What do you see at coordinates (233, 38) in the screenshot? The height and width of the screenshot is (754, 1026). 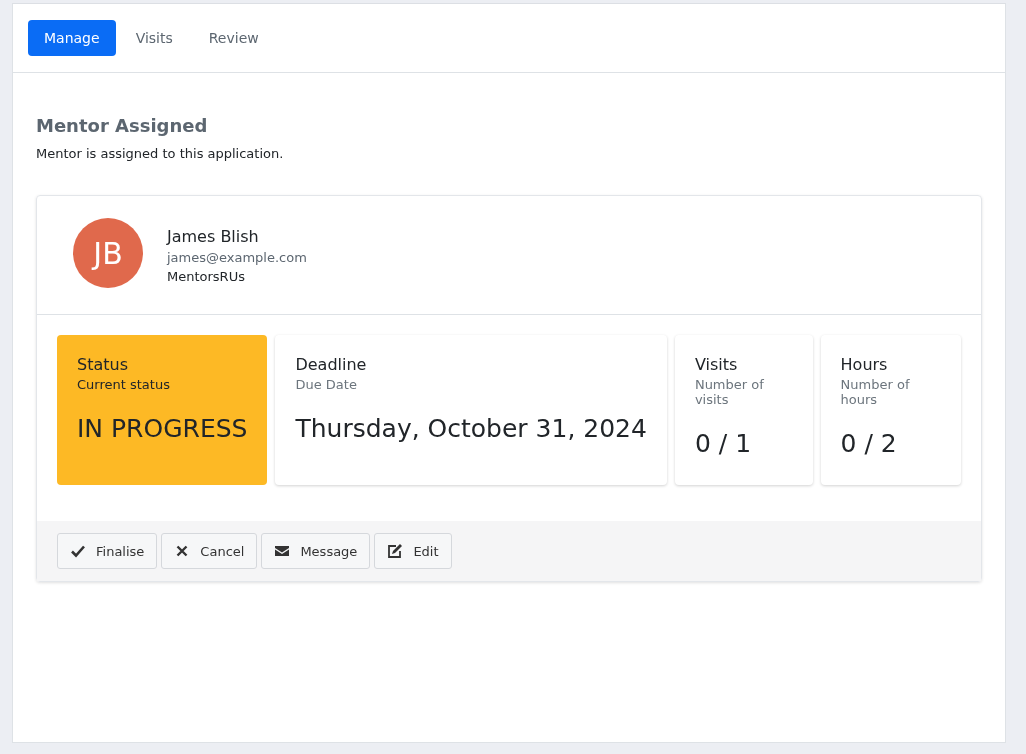 I see `tab: Review` at bounding box center [233, 38].